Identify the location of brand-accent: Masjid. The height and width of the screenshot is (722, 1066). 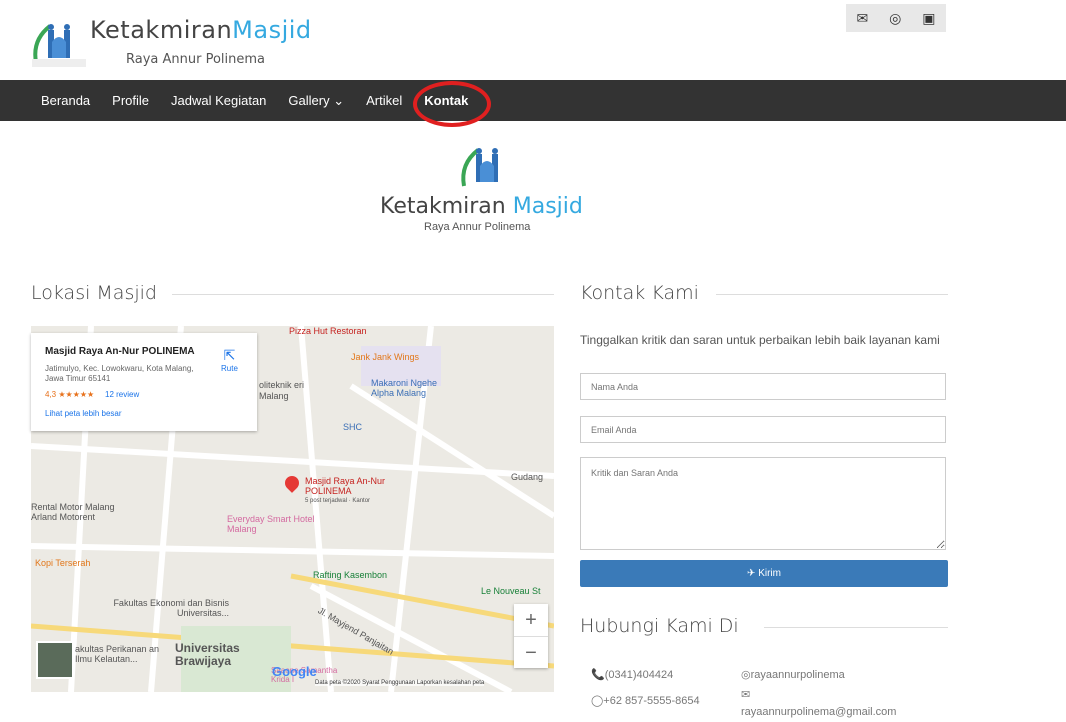
(272, 30).